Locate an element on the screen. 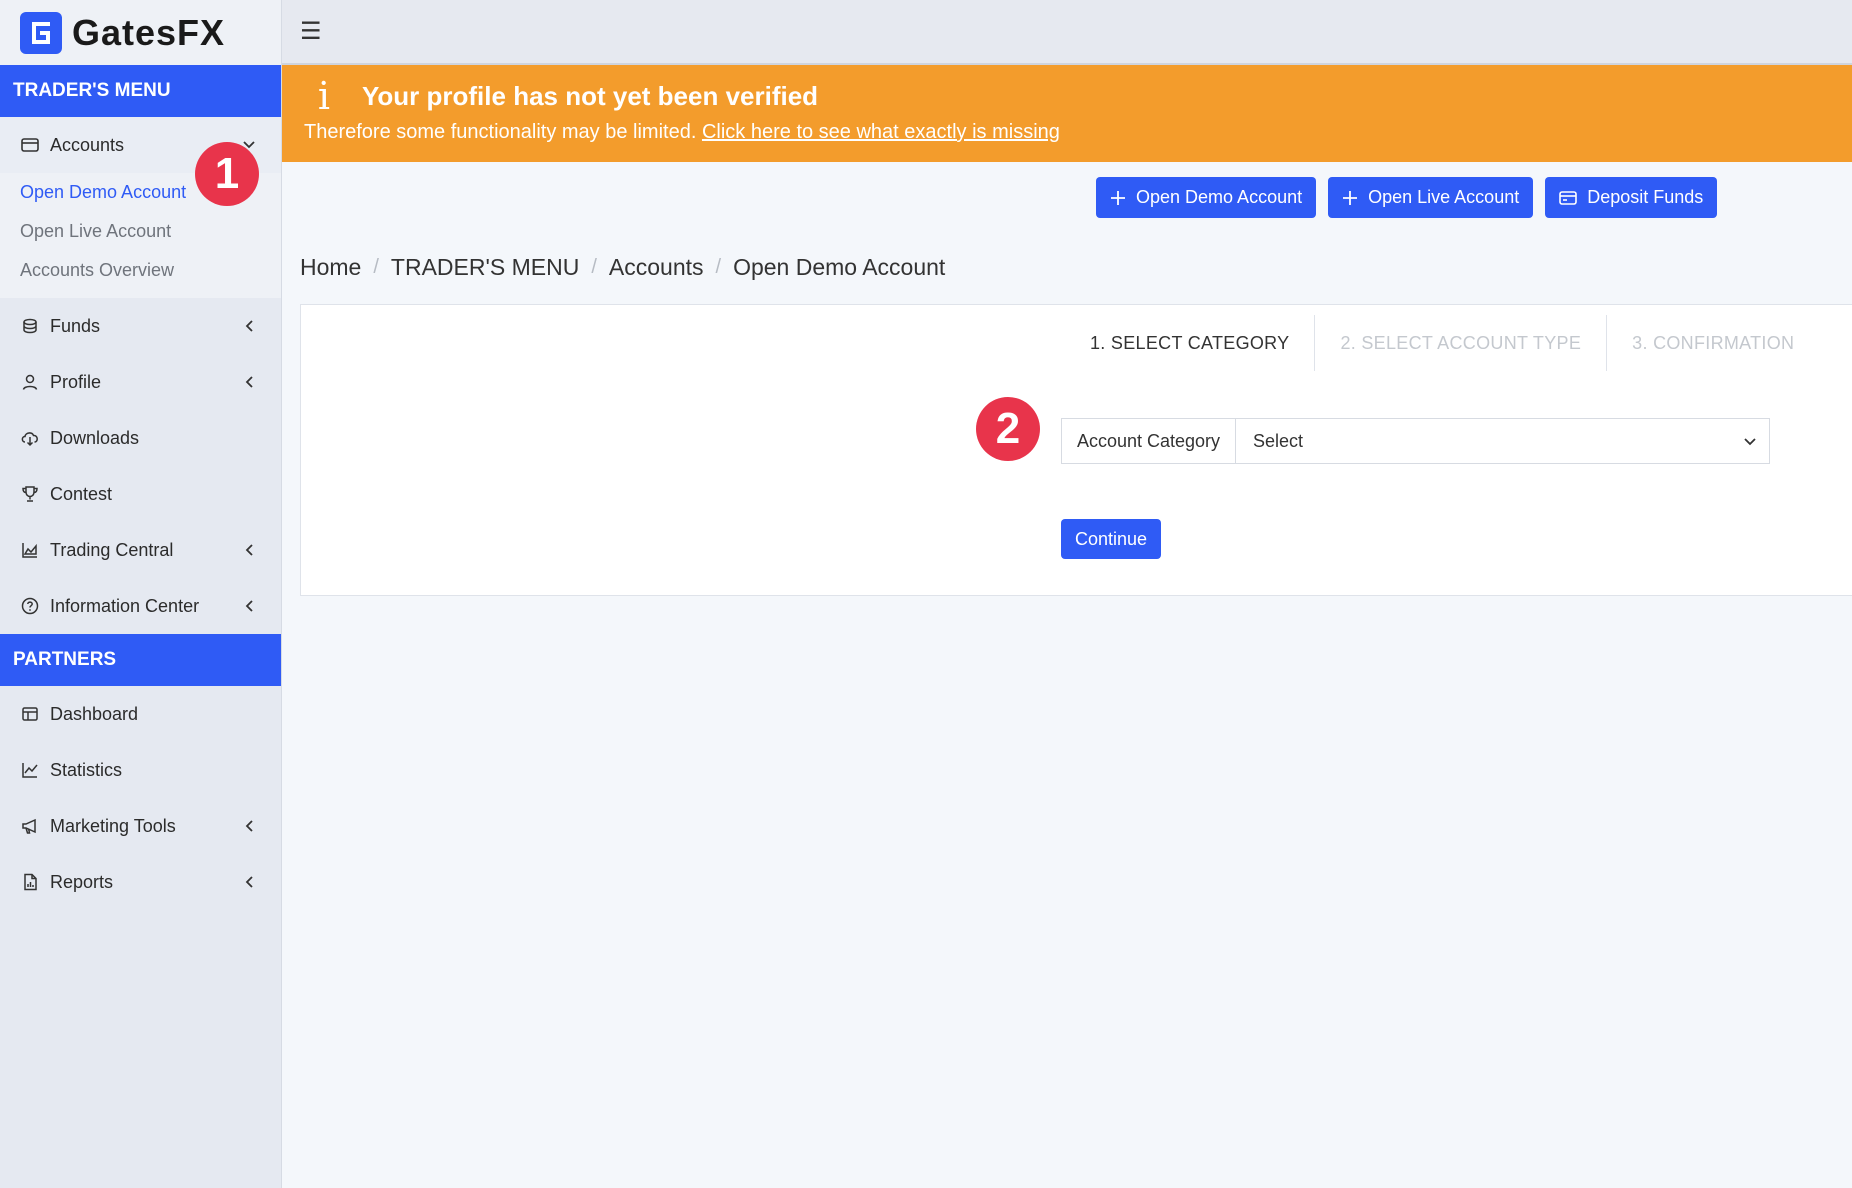 This screenshot has width=1852, height=1188. sidebar-item-marketing-tools: Marketing Tools is located at coordinates (140, 826).